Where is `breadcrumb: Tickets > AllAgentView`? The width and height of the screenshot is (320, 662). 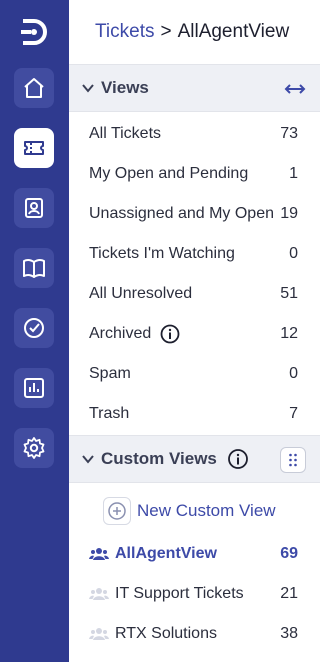 breadcrumb: Tickets > AllAgentView is located at coordinates (194, 32).